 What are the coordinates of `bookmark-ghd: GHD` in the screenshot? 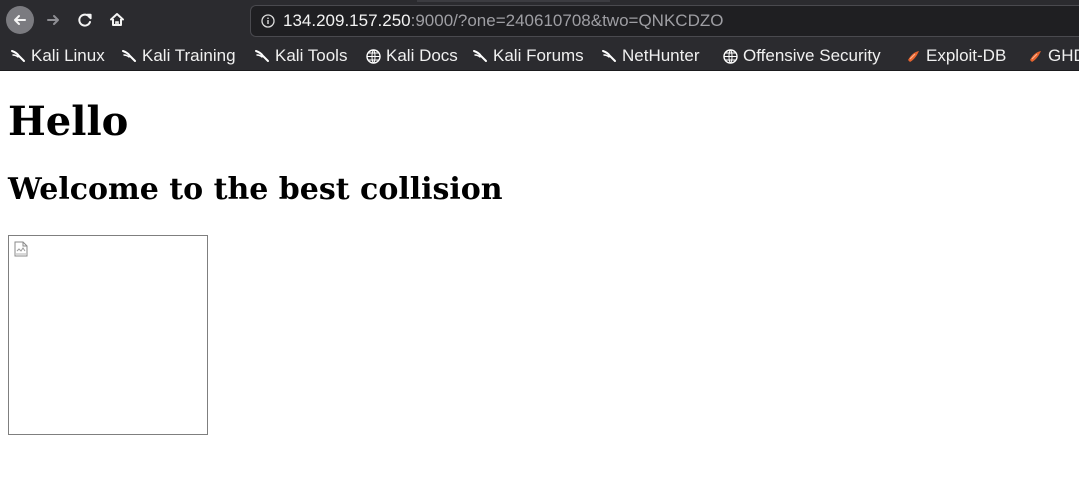 It's located at (1053, 56).